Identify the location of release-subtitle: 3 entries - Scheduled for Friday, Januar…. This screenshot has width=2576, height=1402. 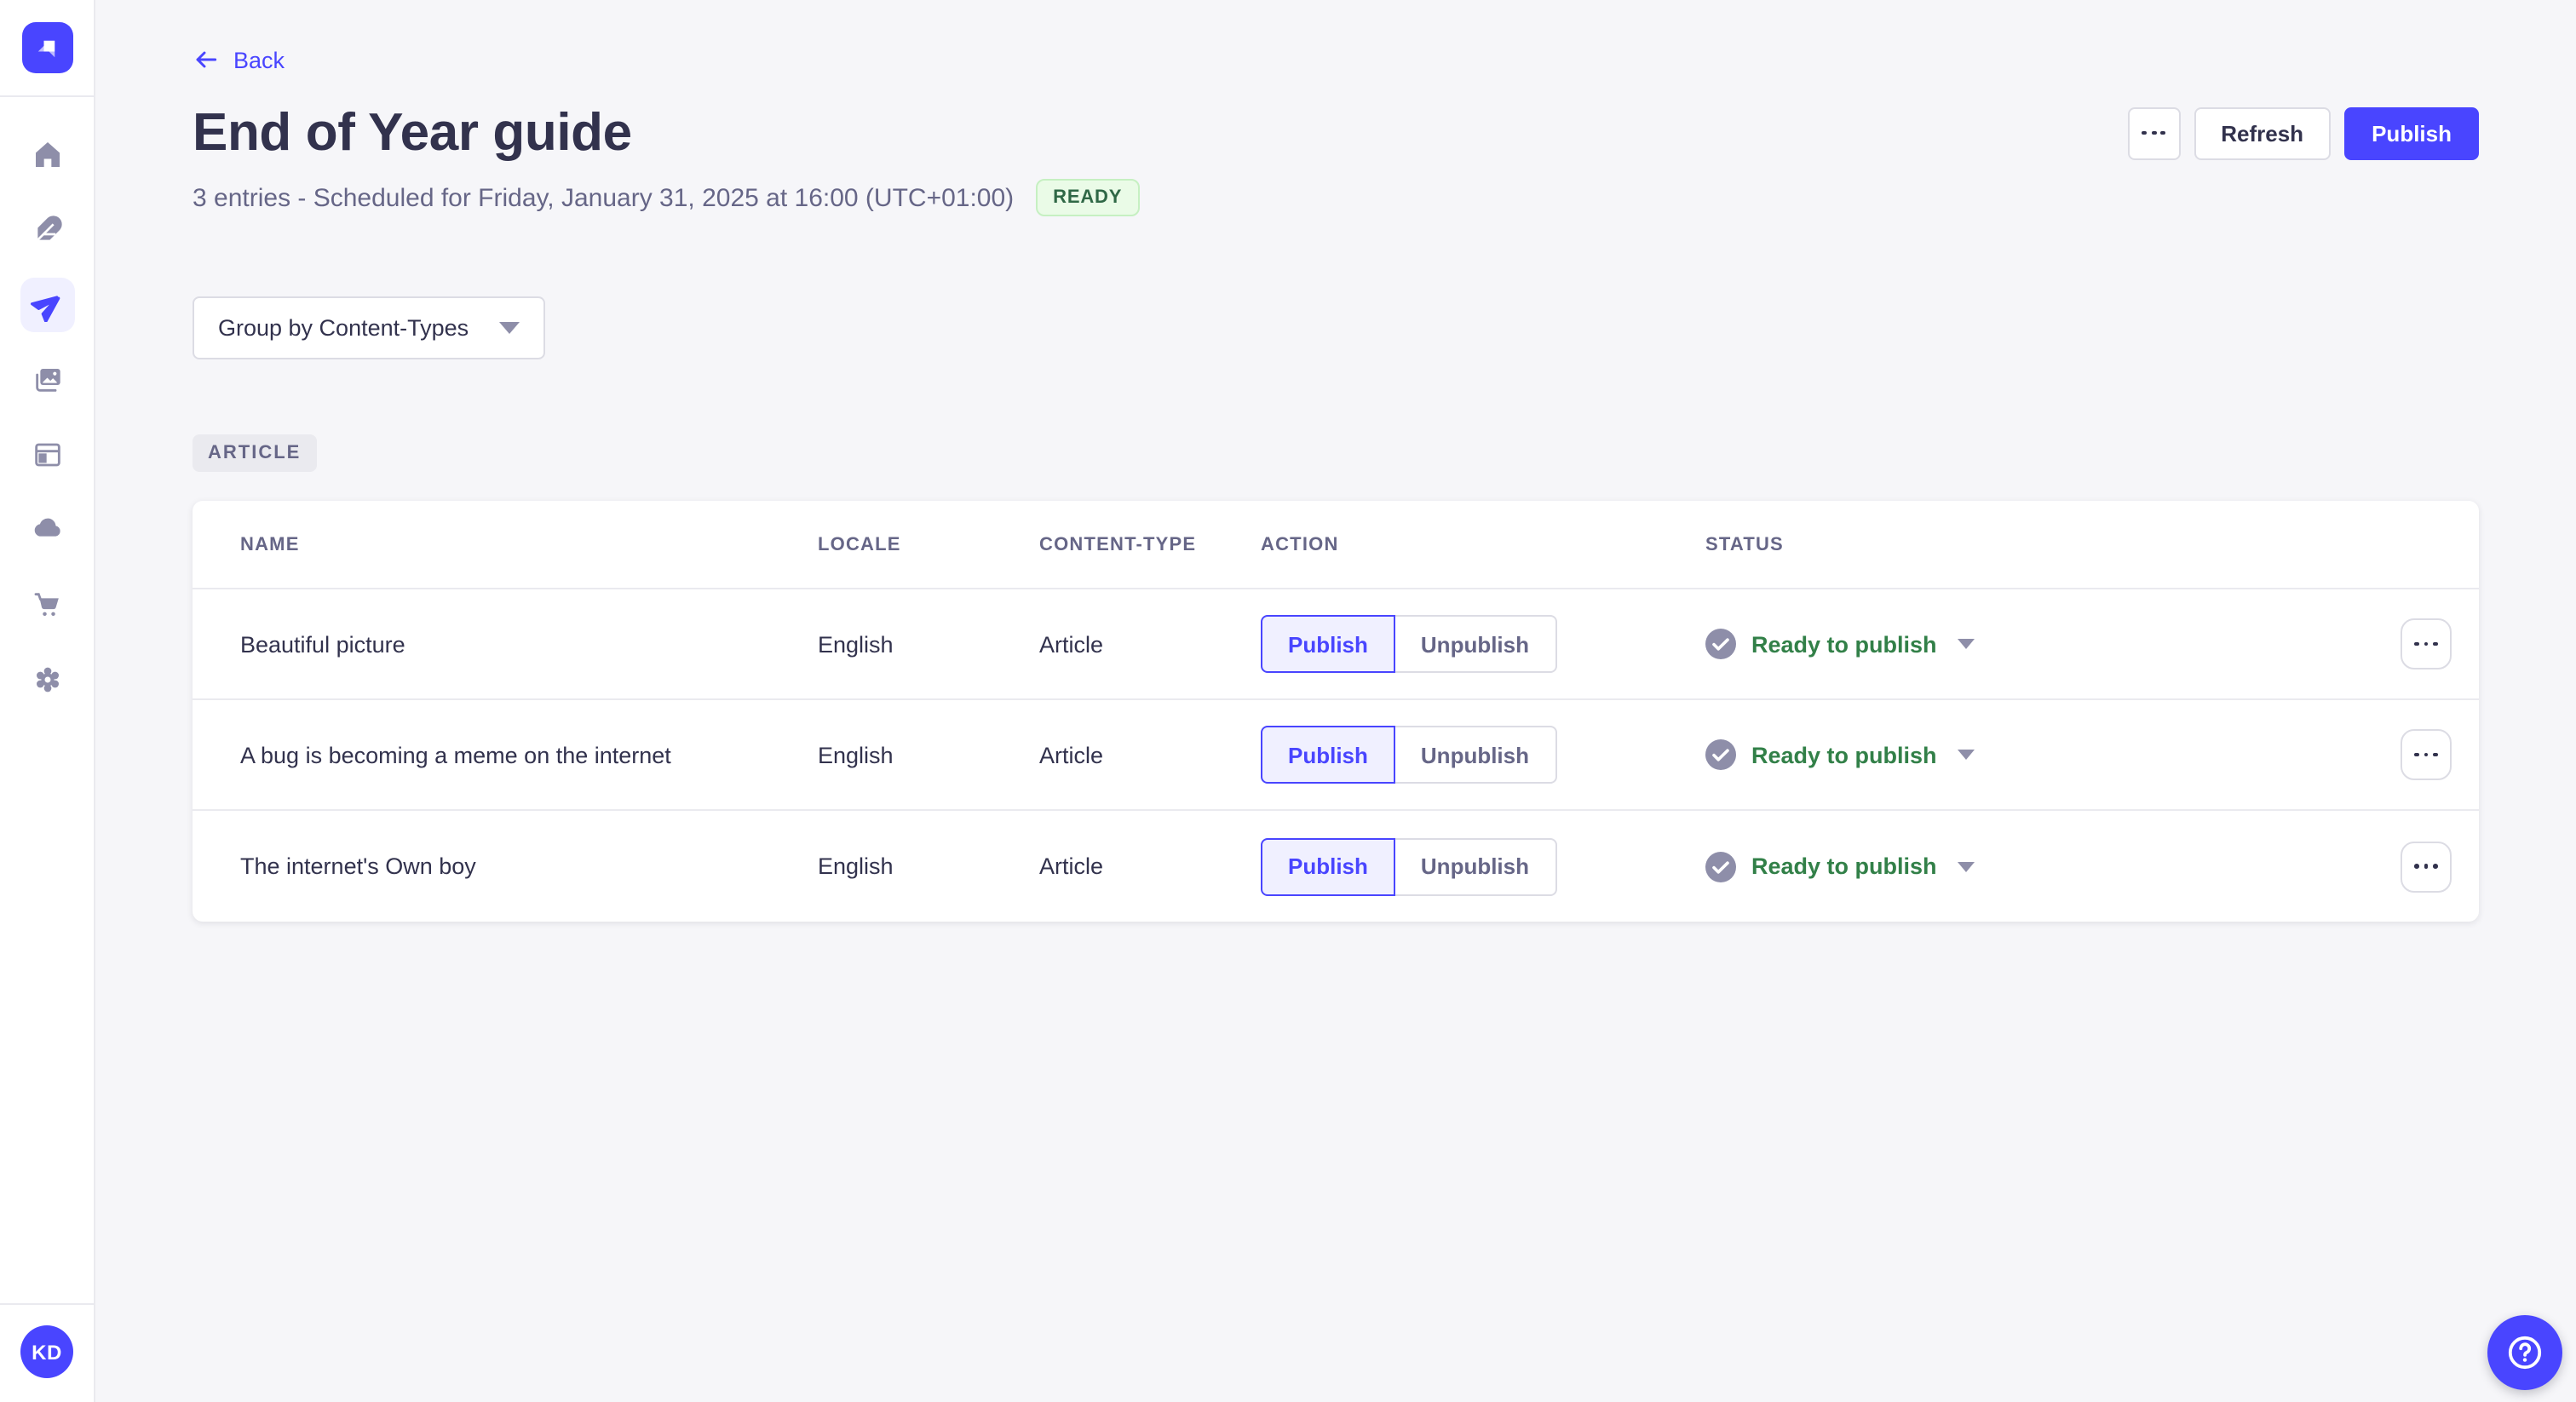
(604, 197).